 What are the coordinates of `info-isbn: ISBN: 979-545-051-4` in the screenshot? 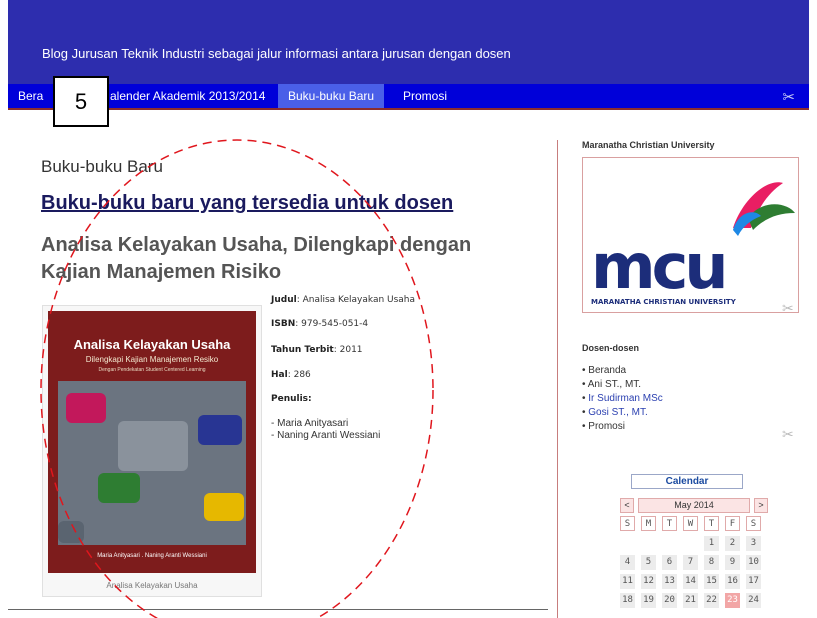 It's located at (320, 324).